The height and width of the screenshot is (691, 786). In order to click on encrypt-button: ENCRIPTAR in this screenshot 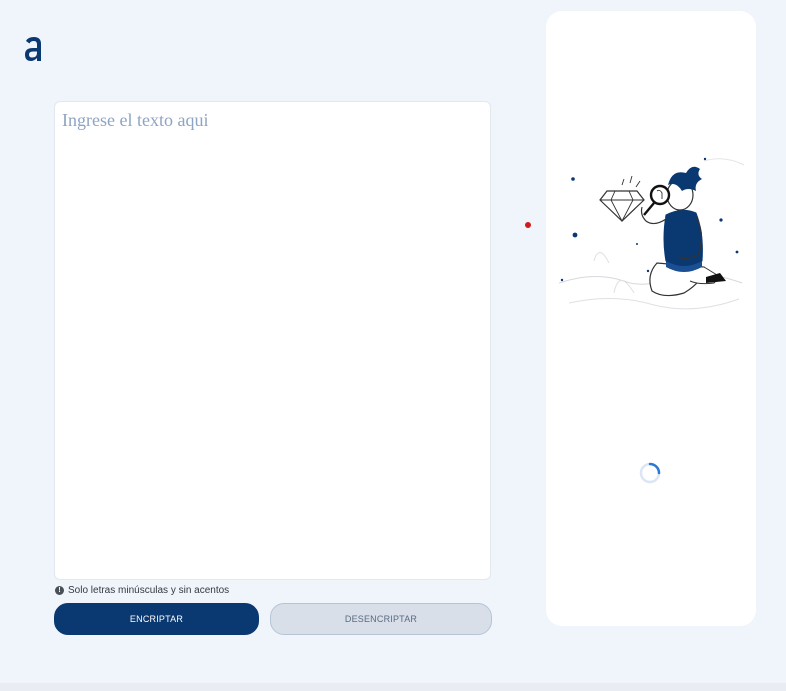, I will do `click(156, 619)`.